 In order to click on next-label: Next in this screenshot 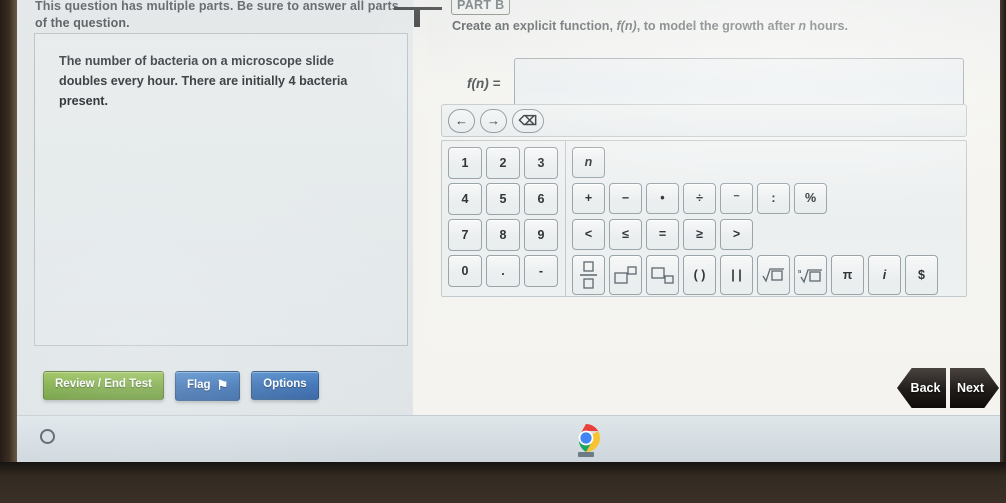, I will do `click(970, 388)`.